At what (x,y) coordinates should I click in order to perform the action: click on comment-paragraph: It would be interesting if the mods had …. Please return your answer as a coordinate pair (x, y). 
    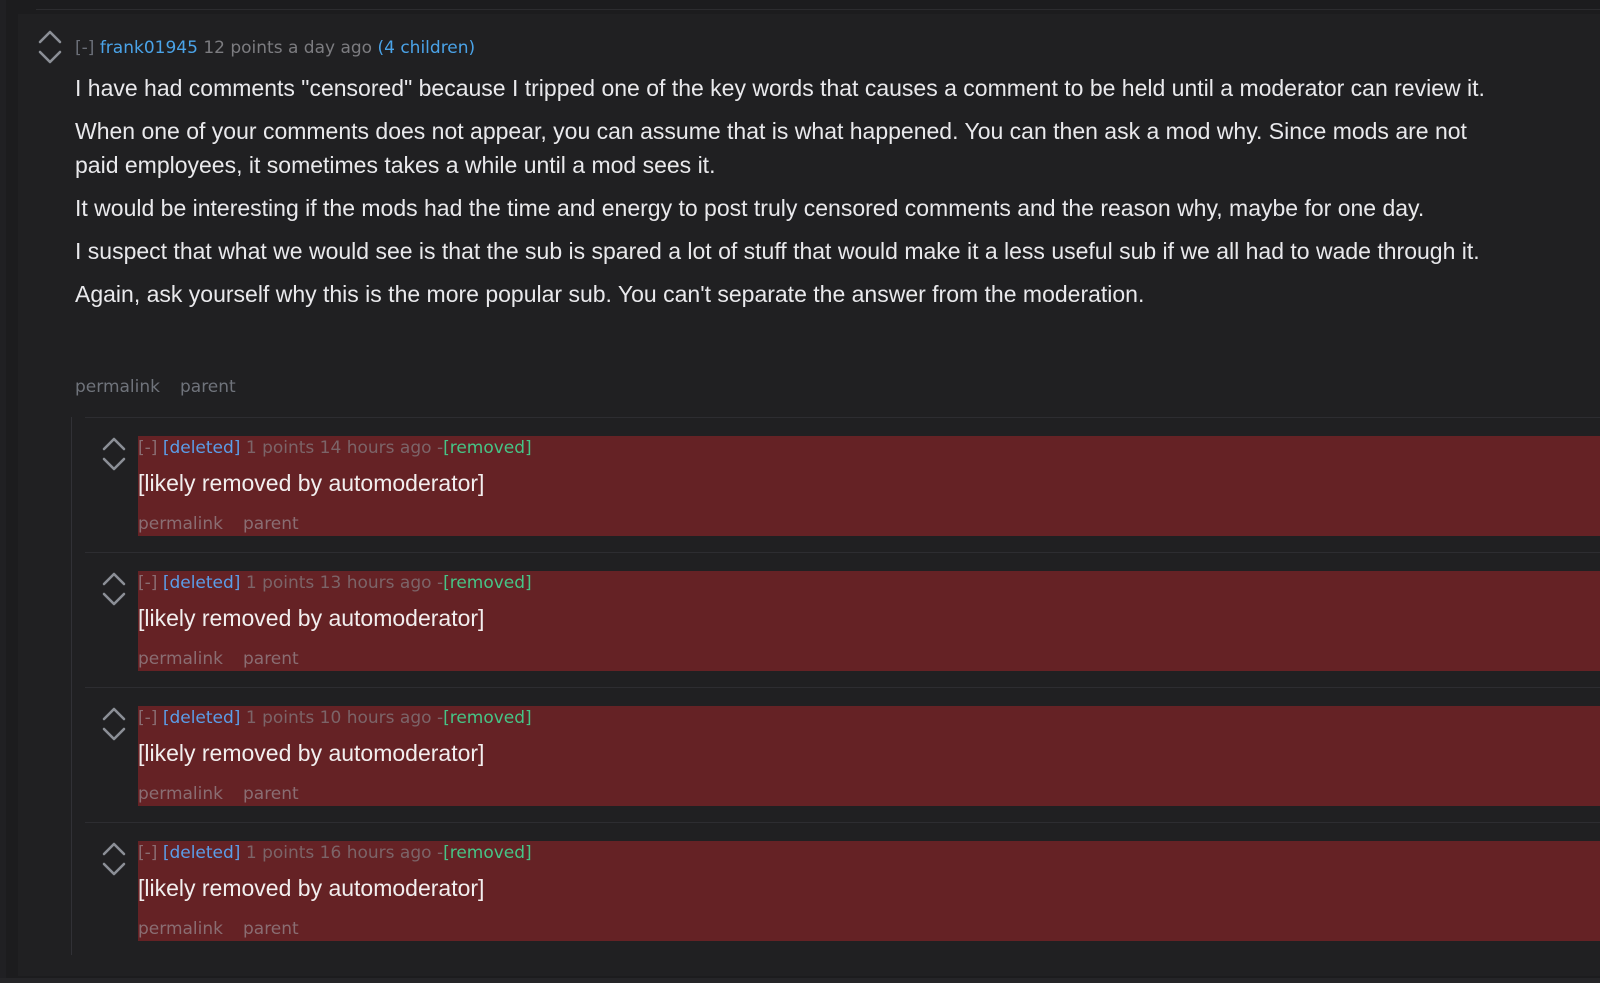
    Looking at the image, I should click on (750, 208).